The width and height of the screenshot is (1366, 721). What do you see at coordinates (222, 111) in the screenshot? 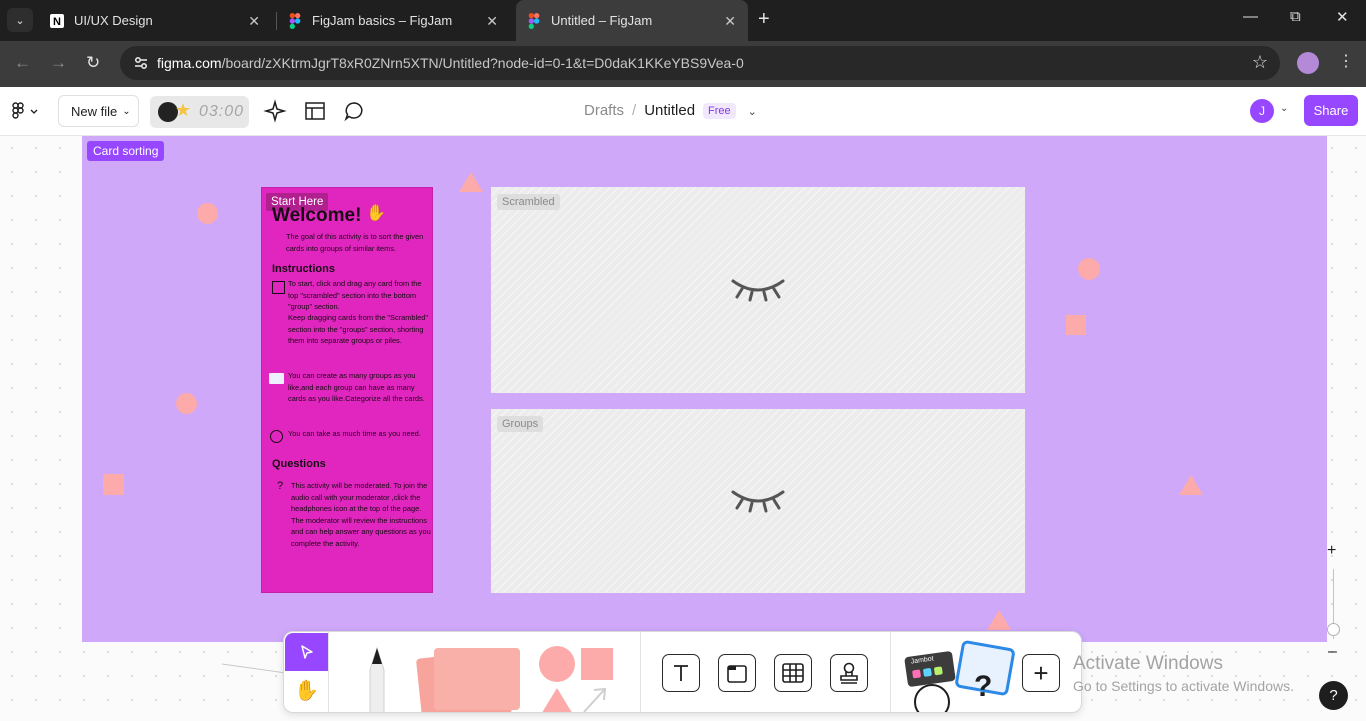
I see `timer-value: 03:00` at bounding box center [222, 111].